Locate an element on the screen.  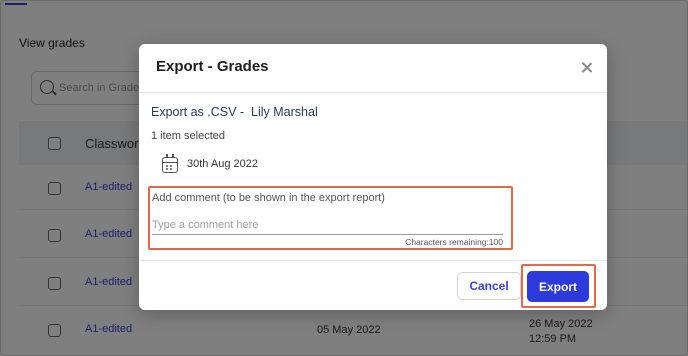
export-date: 30th Aug 2022 is located at coordinates (222, 164).